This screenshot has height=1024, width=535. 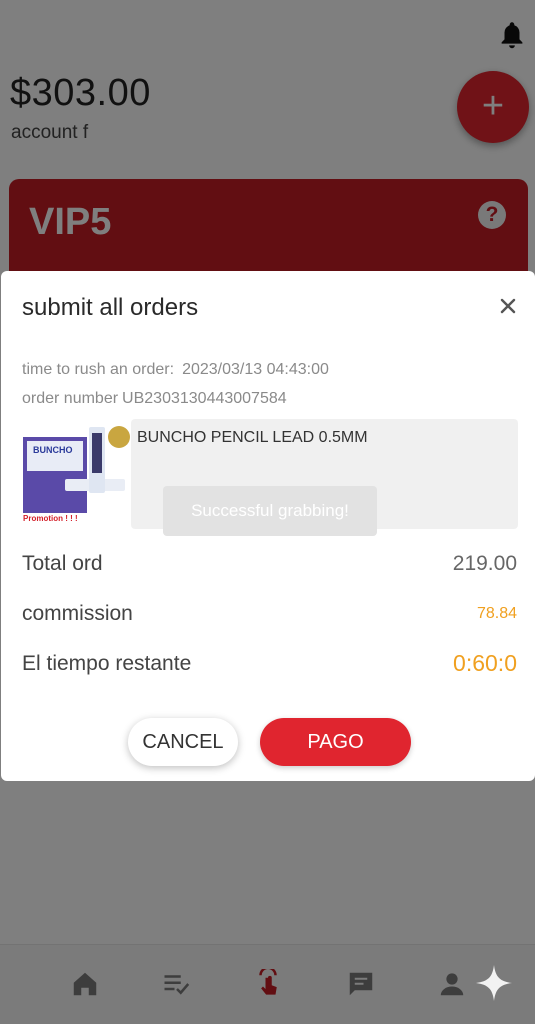 I want to click on rush-time-label: time to rush an order:, so click(x=98, y=369).